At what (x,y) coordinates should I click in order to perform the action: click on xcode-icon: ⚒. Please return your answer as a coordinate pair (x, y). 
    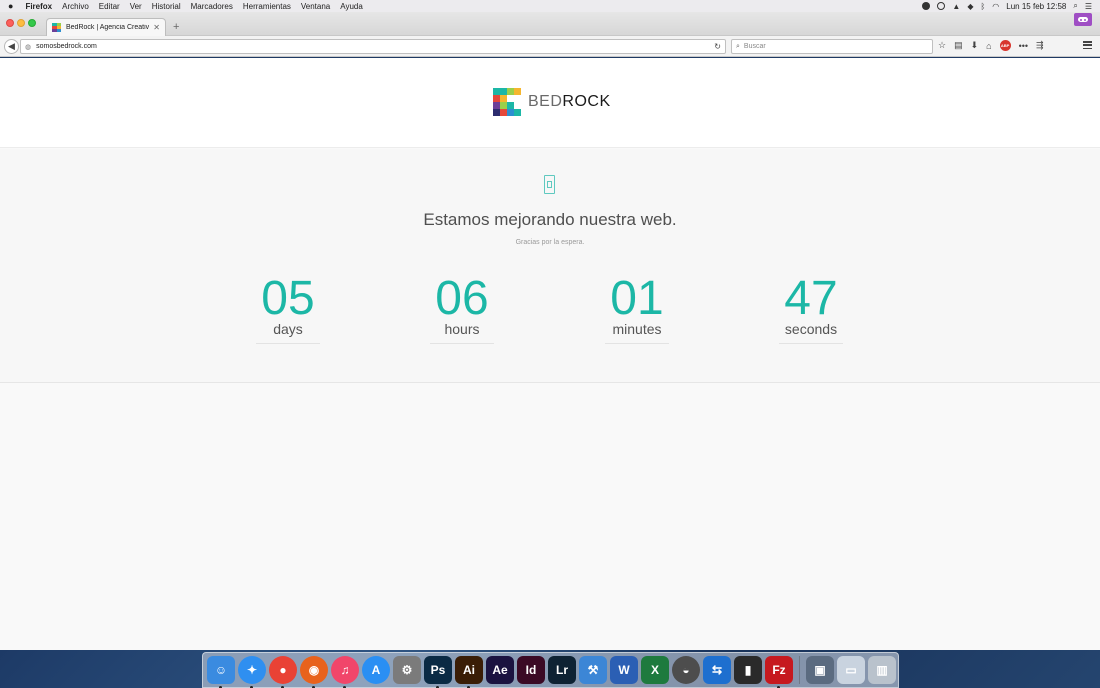
    Looking at the image, I should click on (593, 670).